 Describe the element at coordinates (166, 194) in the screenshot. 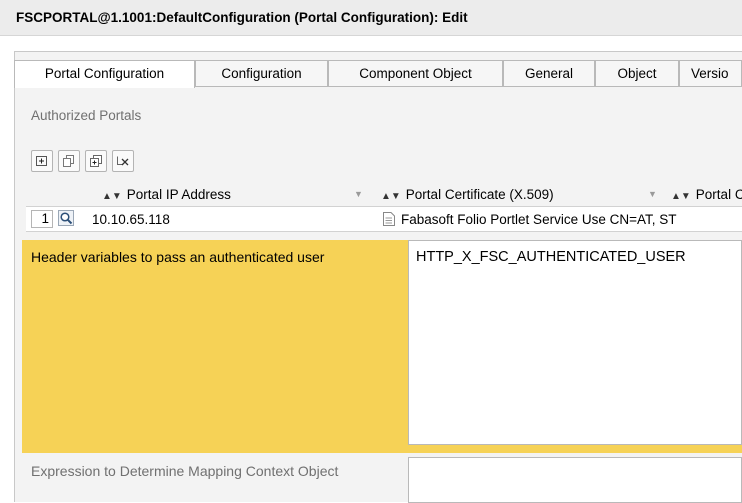

I see `column-portal-ip-address: ▲▼ Portal IP Address` at that location.